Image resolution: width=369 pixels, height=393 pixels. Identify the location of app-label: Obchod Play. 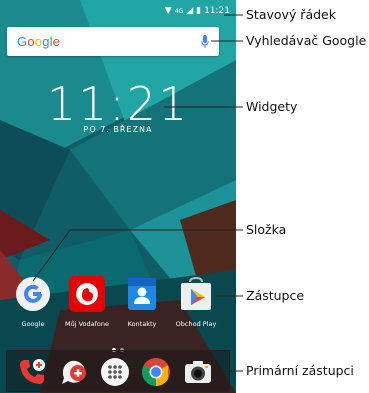
(196, 324).